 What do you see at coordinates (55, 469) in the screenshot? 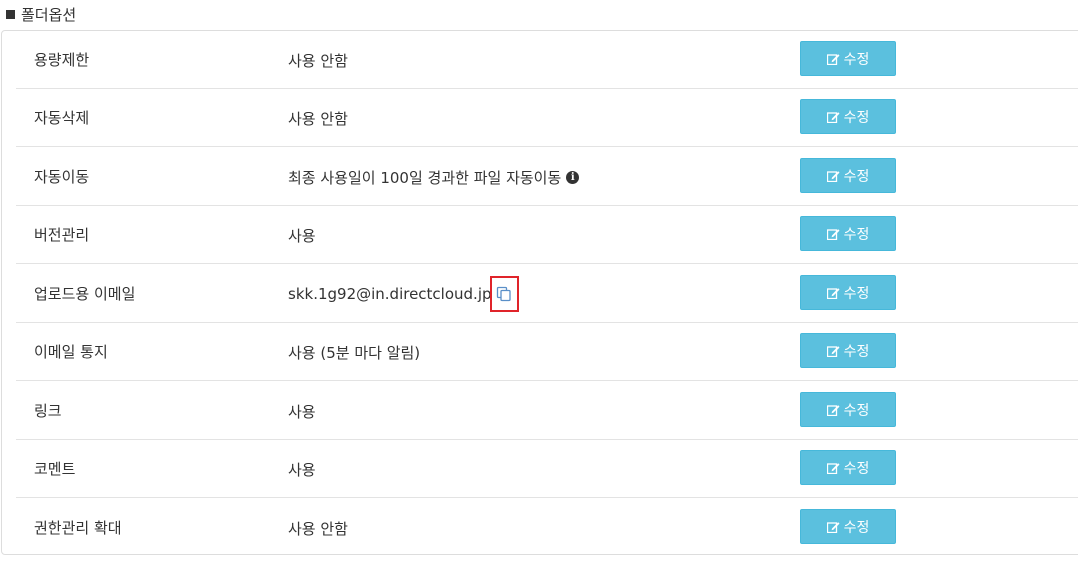
I see `option-label: 코멘트` at bounding box center [55, 469].